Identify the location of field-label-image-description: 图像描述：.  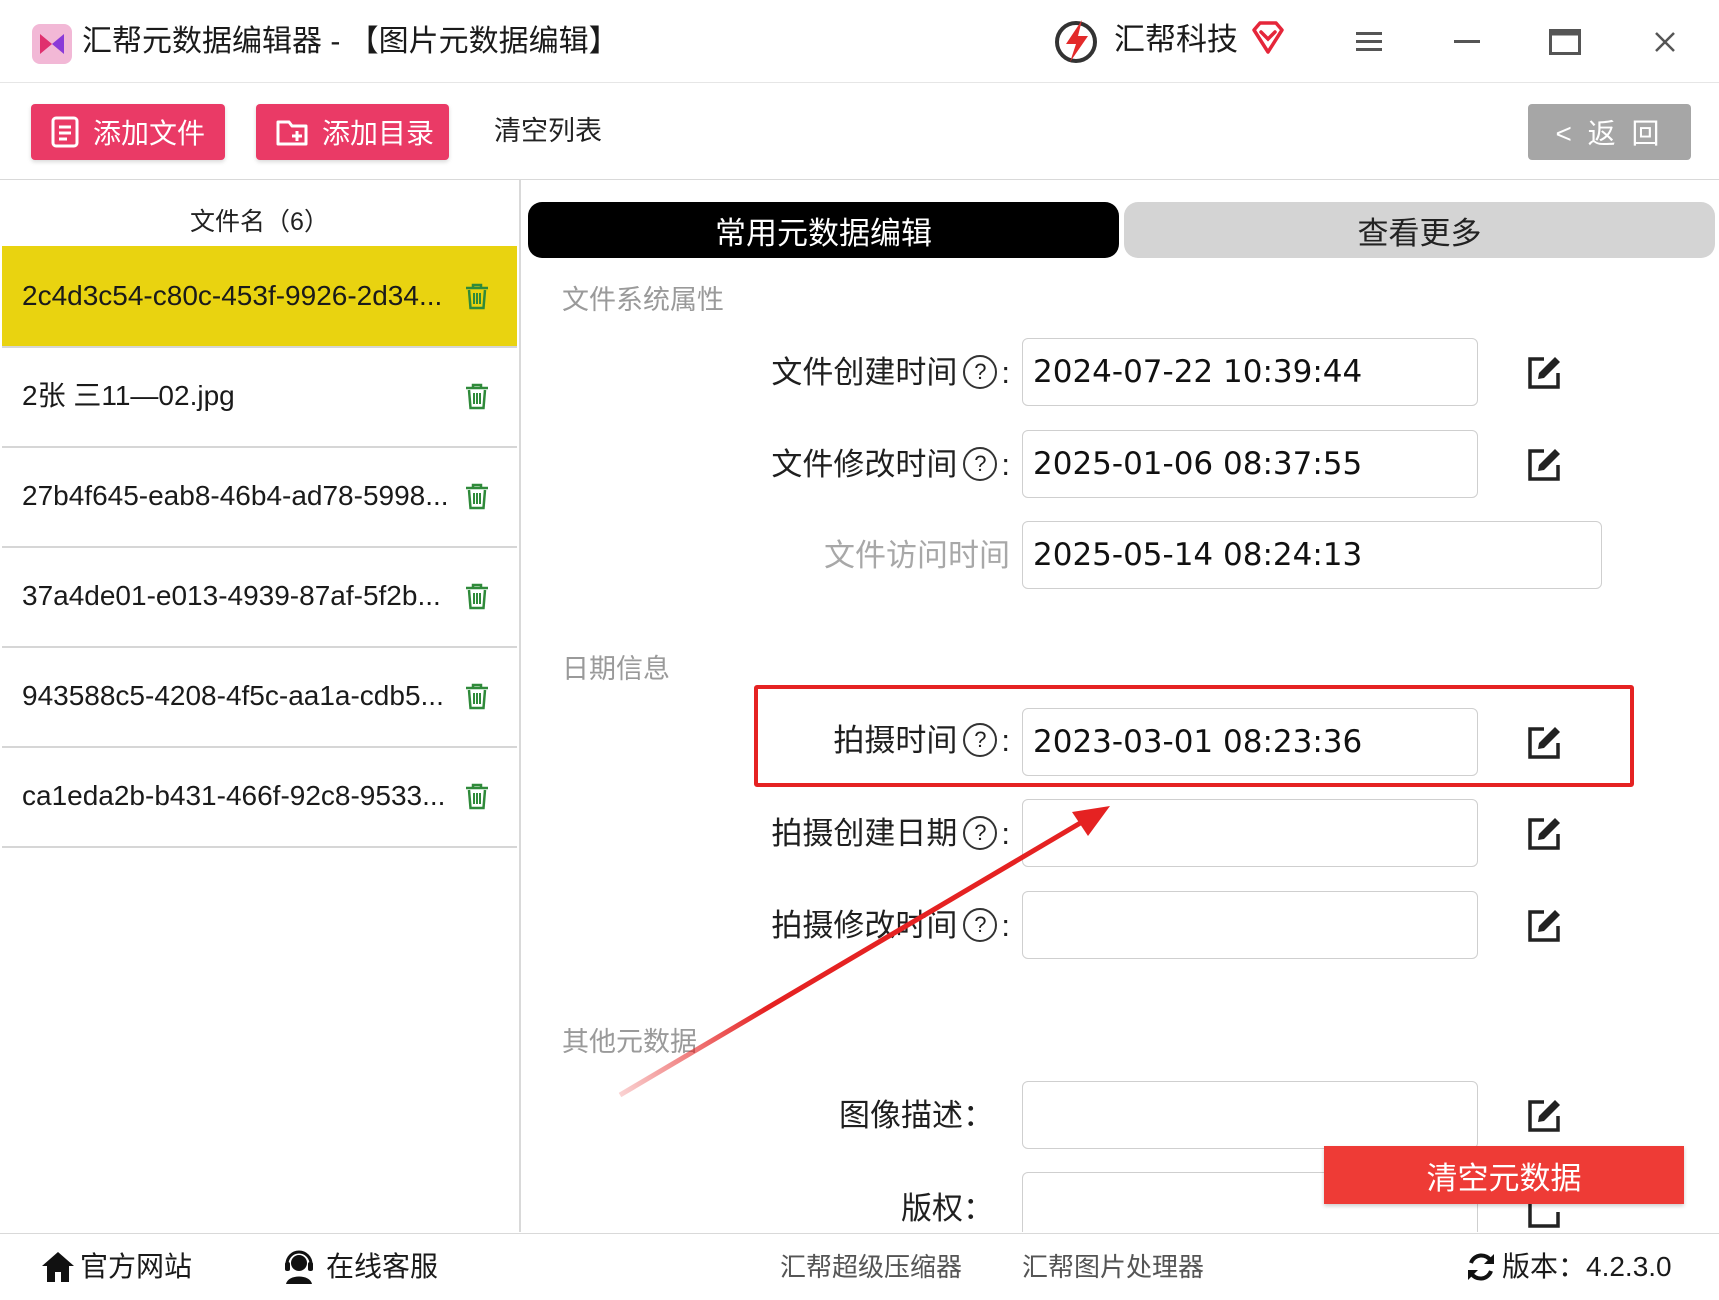
(916, 1115).